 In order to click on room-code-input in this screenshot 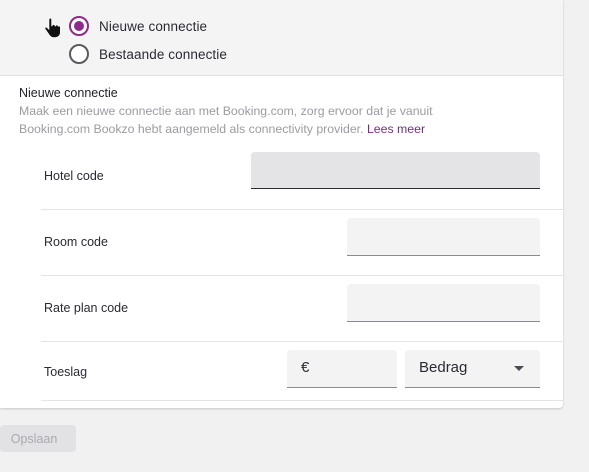, I will do `click(443, 237)`.